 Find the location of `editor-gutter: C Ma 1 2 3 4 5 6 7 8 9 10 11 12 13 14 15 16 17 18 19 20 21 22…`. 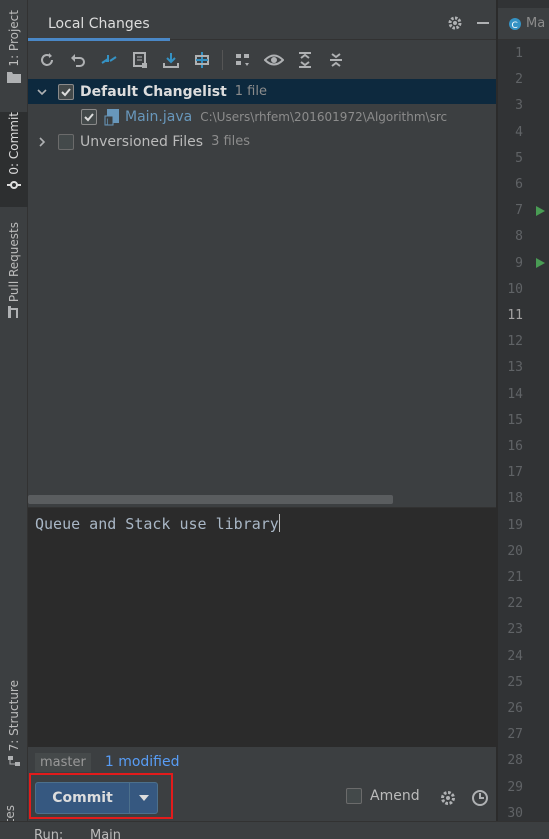

editor-gutter: C Ma 1 2 3 4 5 6 7 8 9 10 11 12 13 14 15 16 17 18 19 20 21 22… is located at coordinates (523, 410).